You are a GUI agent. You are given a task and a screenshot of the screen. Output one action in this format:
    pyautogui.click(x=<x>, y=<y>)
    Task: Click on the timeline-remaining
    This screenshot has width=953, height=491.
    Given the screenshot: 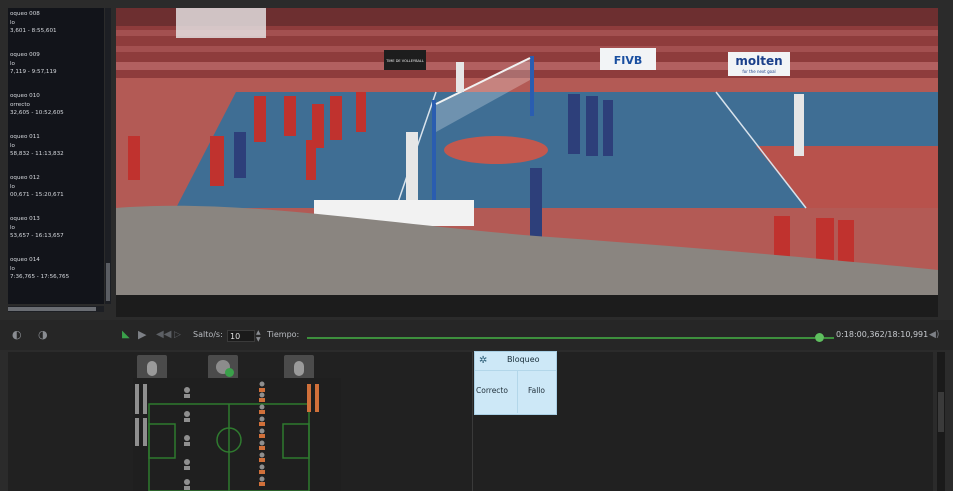 What is the action you would take?
    pyautogui.click(x=829, y=338)
    